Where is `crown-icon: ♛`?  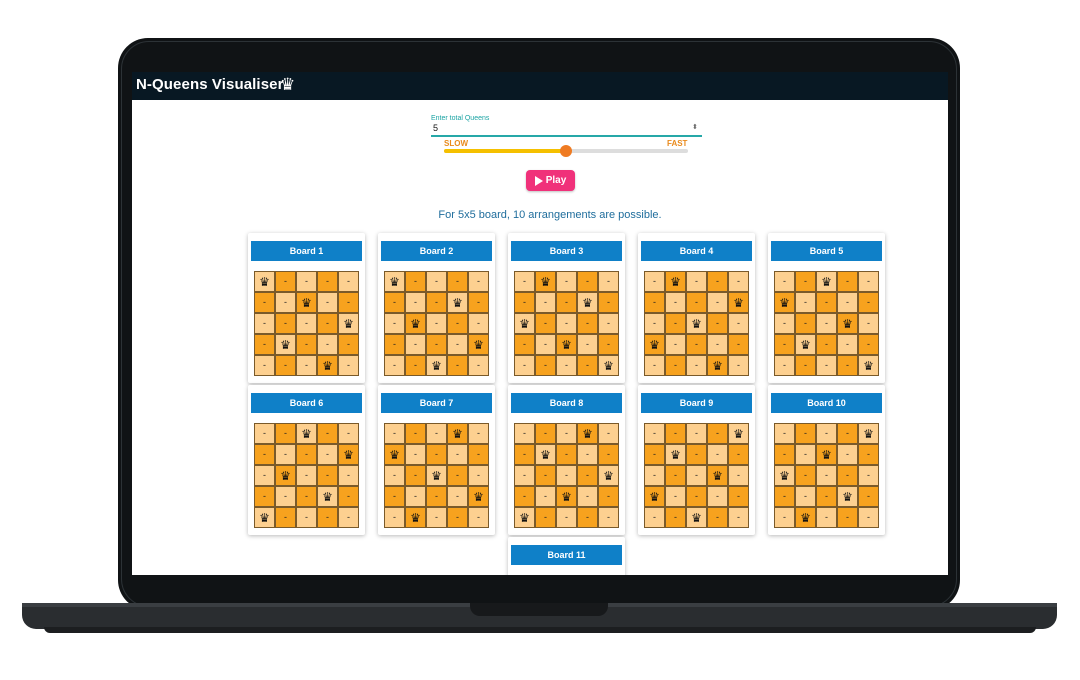
crown-icon: ♛ is located at coordinates (288, 84).